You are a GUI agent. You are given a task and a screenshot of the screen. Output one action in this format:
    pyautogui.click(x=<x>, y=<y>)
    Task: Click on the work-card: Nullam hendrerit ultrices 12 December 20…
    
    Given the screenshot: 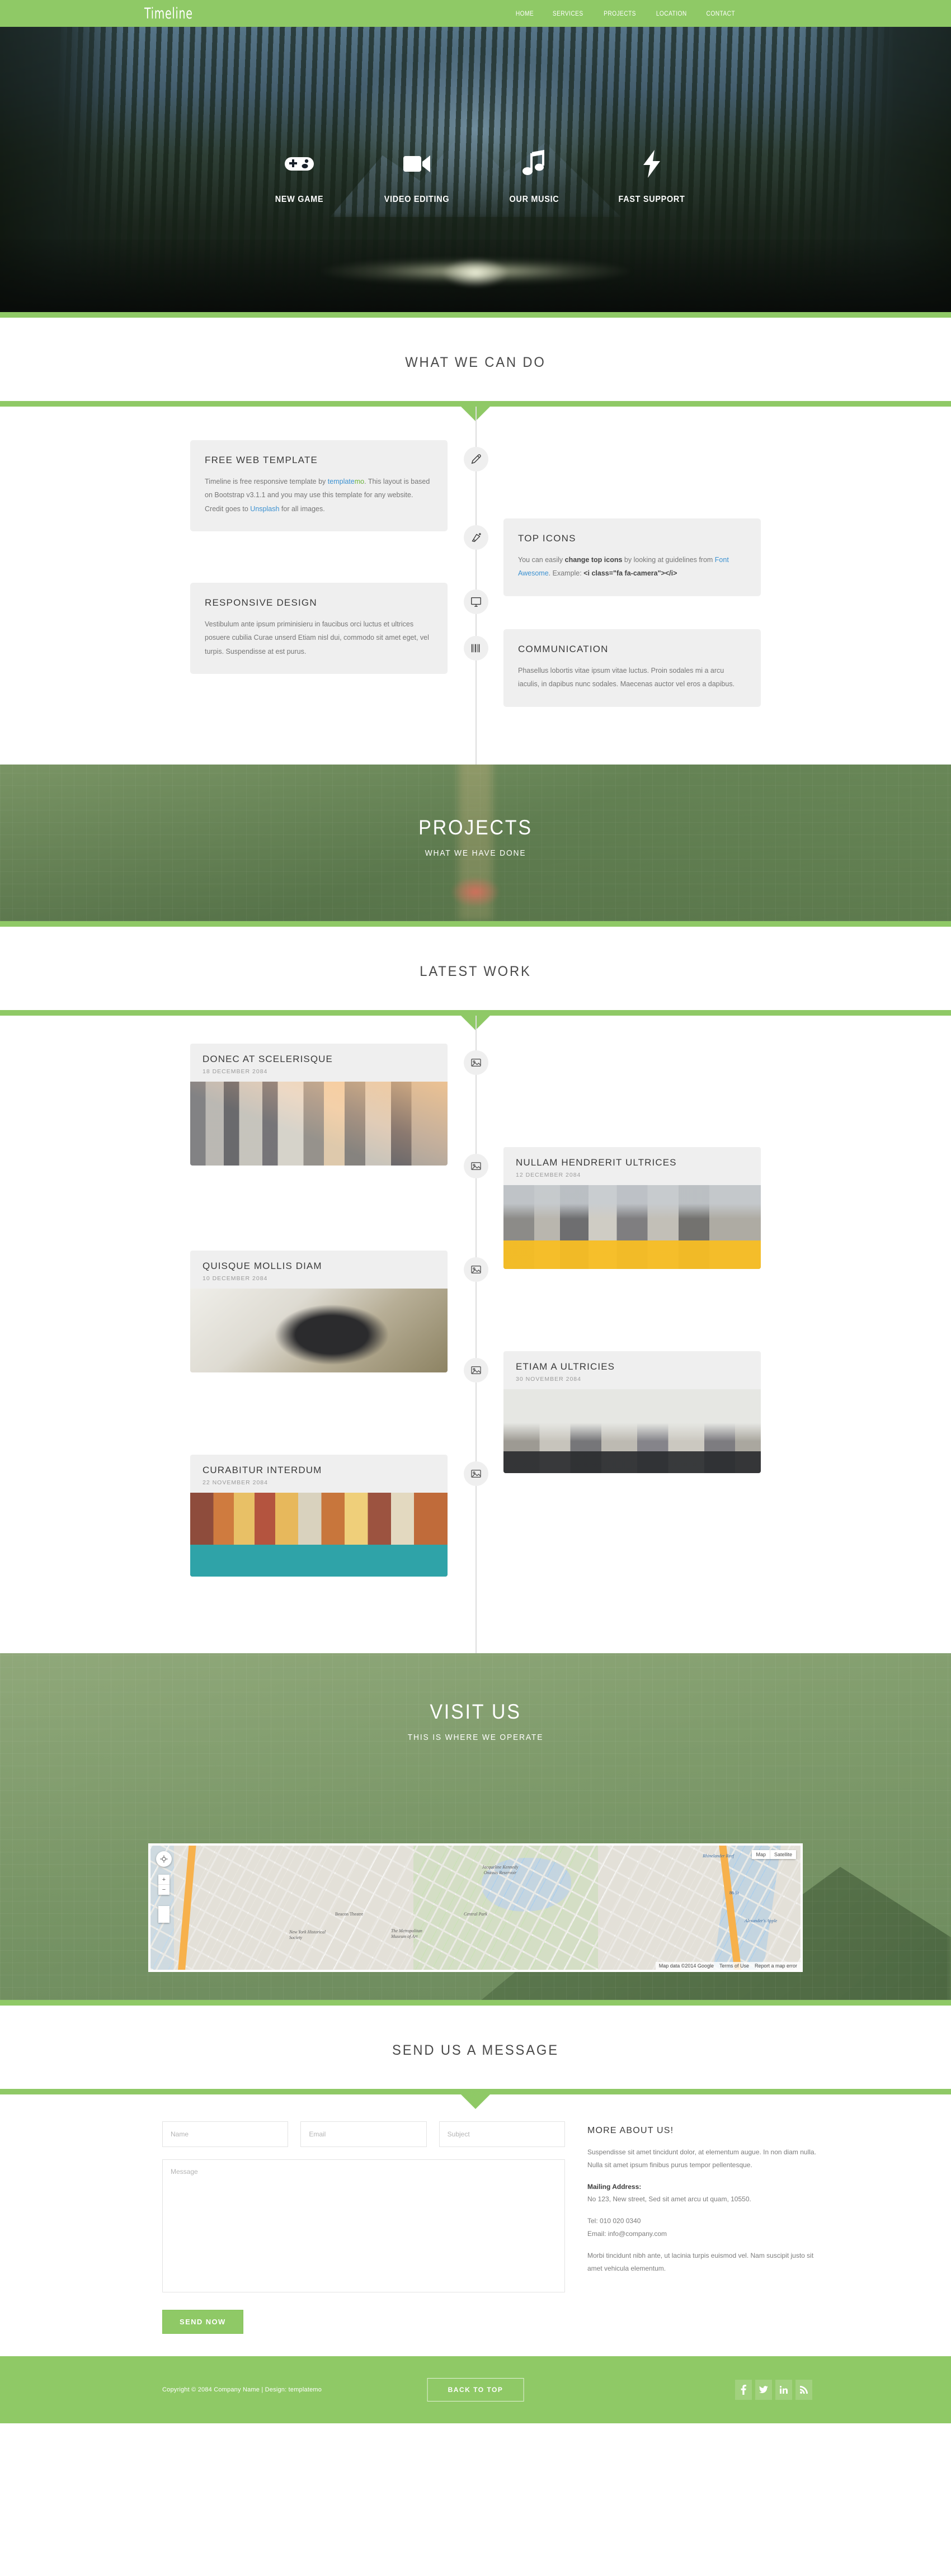 What is the action you would take?
    pyautogui.click(x=632, y=1208)
    